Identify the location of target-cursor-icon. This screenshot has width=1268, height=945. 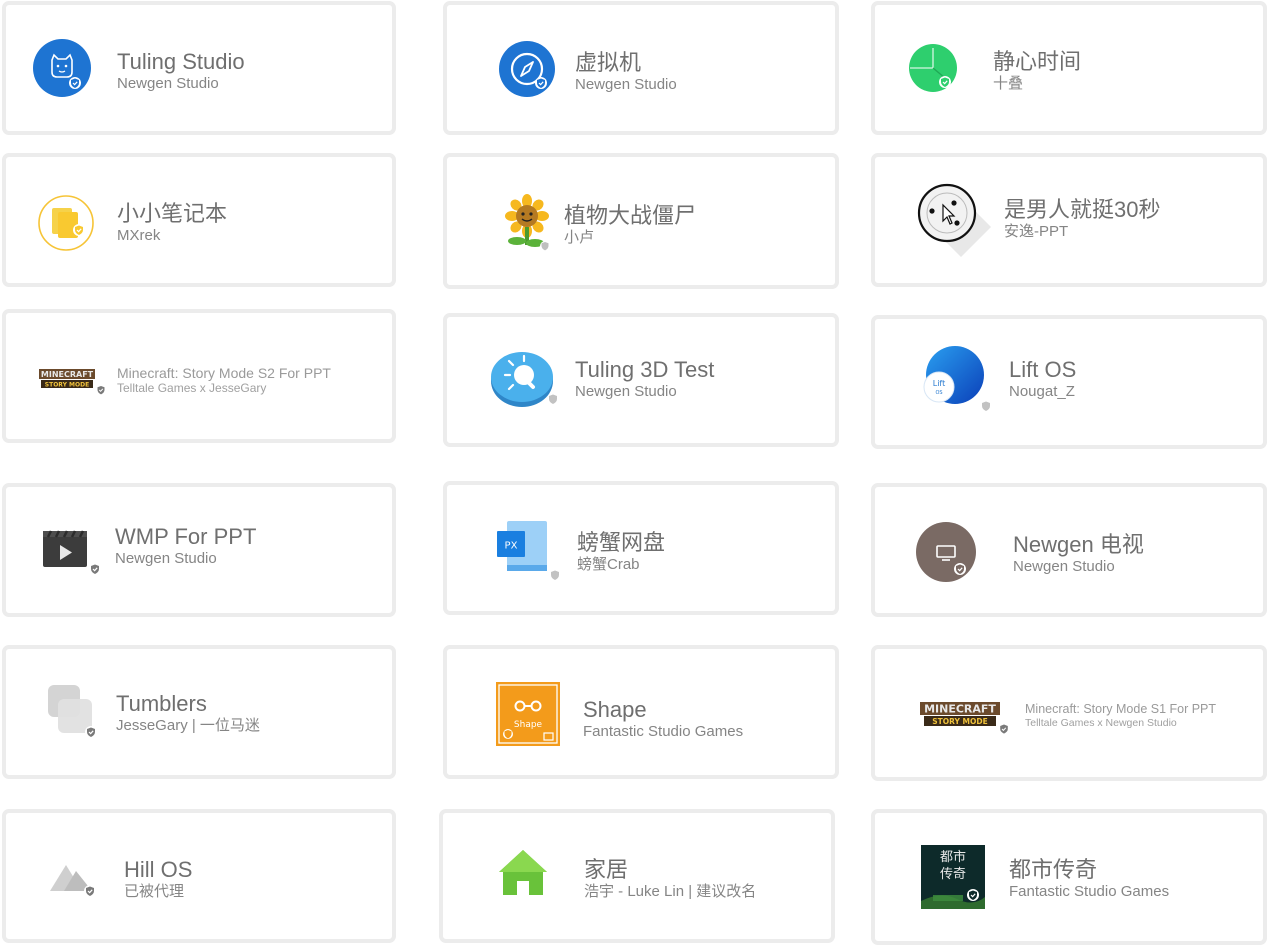
(955, 221).